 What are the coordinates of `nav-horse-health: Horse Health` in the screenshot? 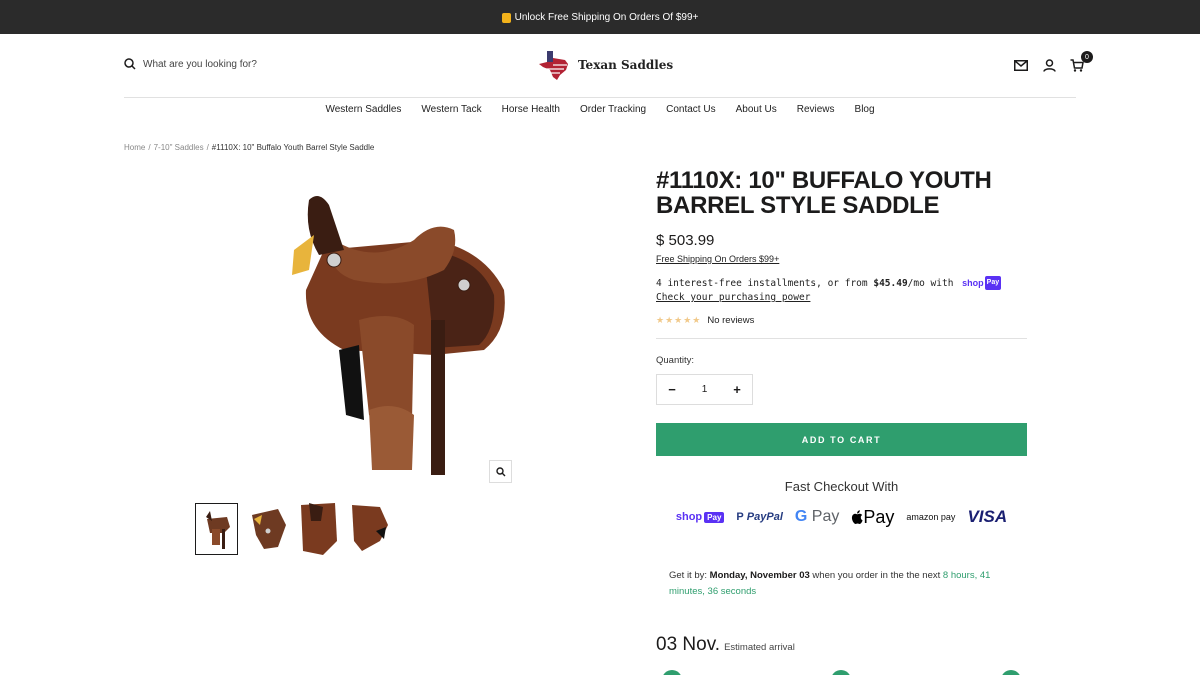 It's located at (531, 109).